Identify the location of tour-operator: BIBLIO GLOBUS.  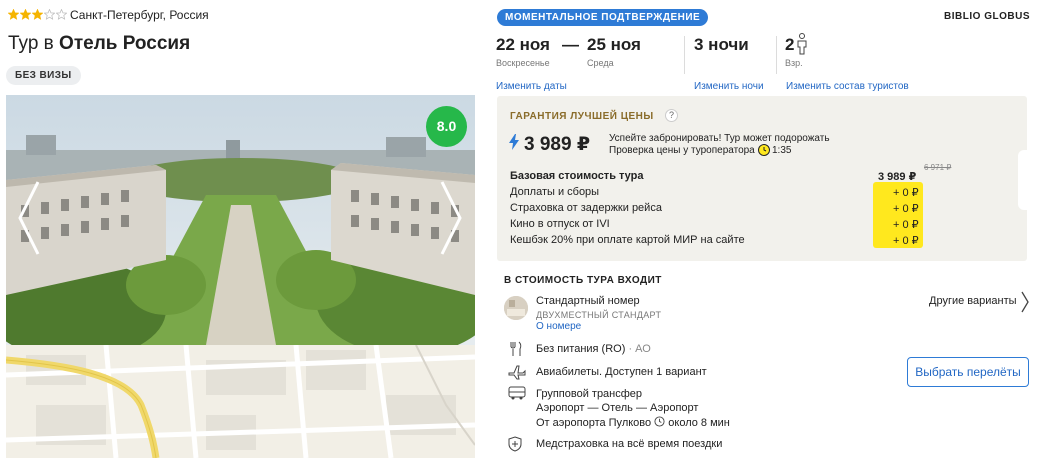
(987, 16).